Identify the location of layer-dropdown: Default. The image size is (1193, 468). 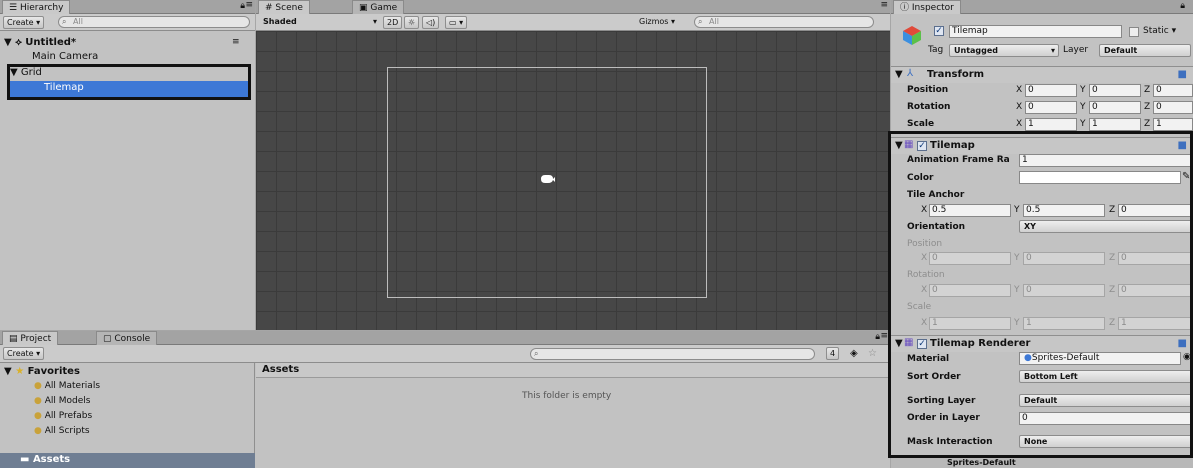
(1145, 50).